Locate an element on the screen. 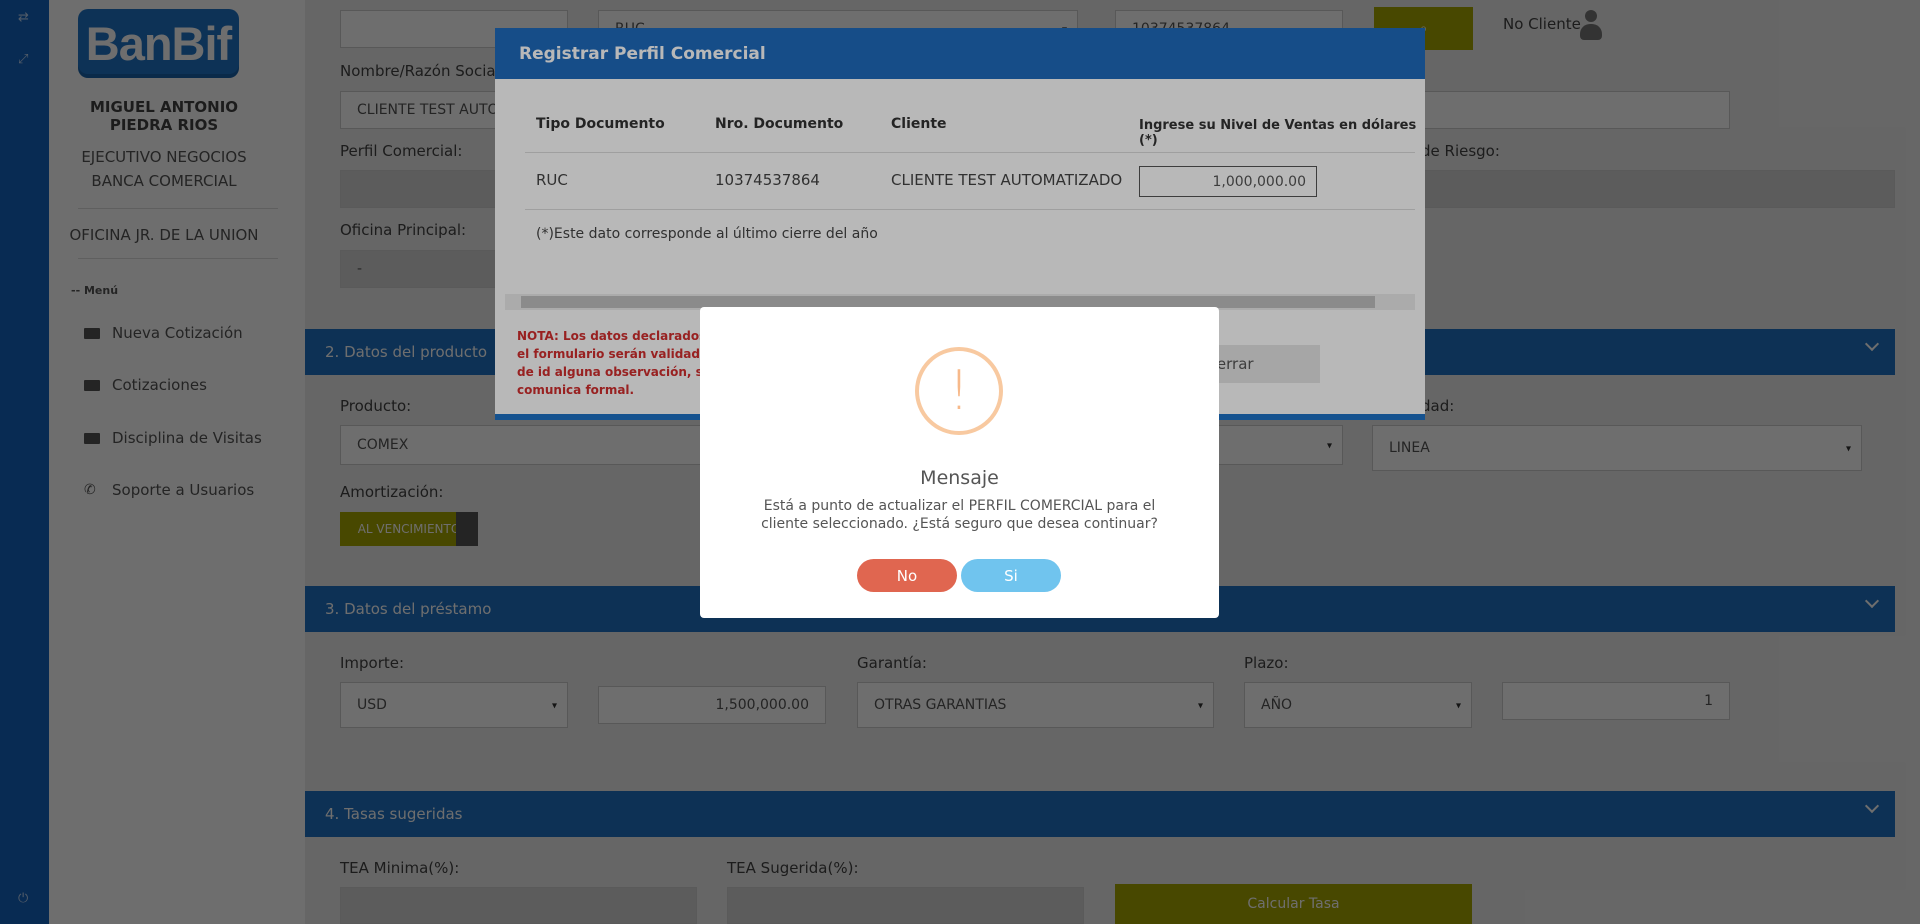 Image resolution: width=1920 pixels, height=924 pixels. si-button: Si is located at coordinates (1011, 575).